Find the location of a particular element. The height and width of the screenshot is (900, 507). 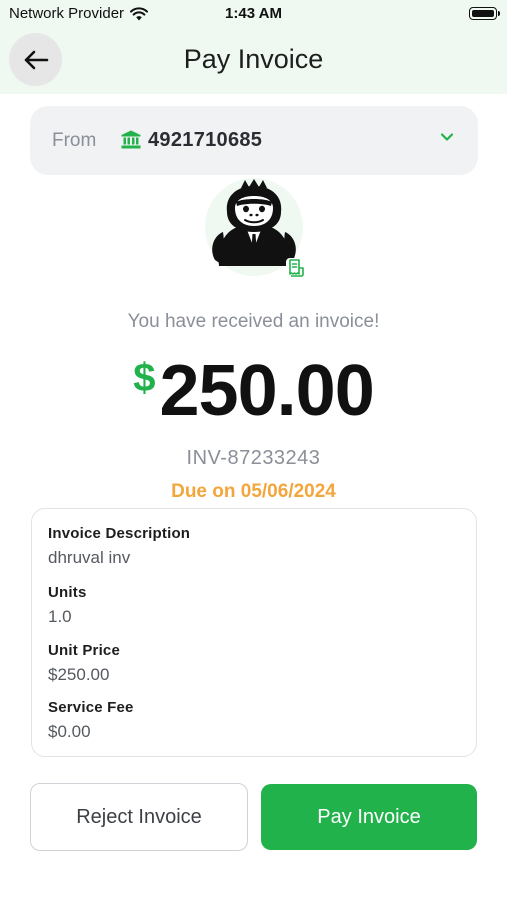

pay-invoice-button: Pay Invoice is located at coordinates (369, 817).